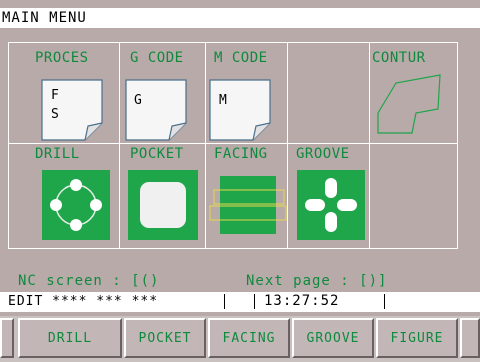  Describe the element at coordinates (55, 95) in the screenshot. I see `doc-line: F` at that location.